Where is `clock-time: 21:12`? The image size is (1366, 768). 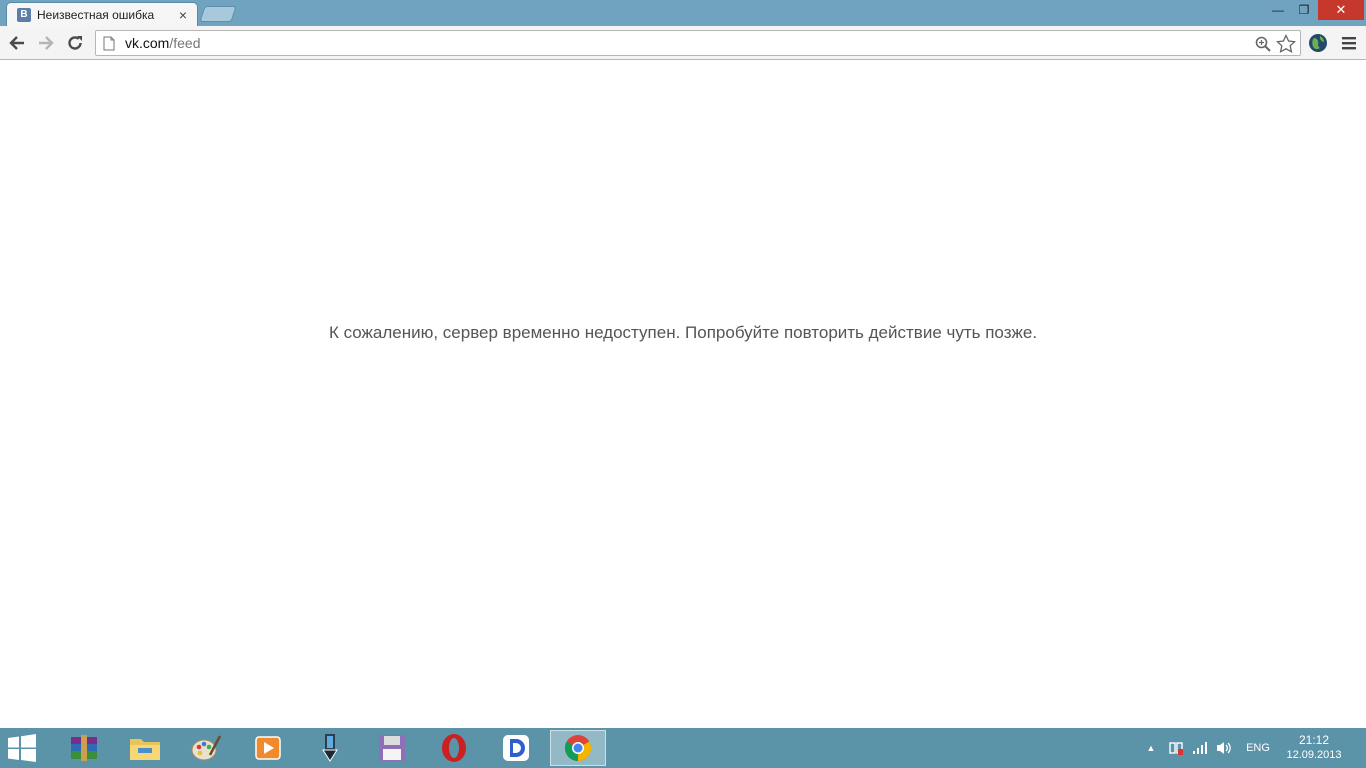 clock-time: 21:12 is located at coordinates (1314, 740).